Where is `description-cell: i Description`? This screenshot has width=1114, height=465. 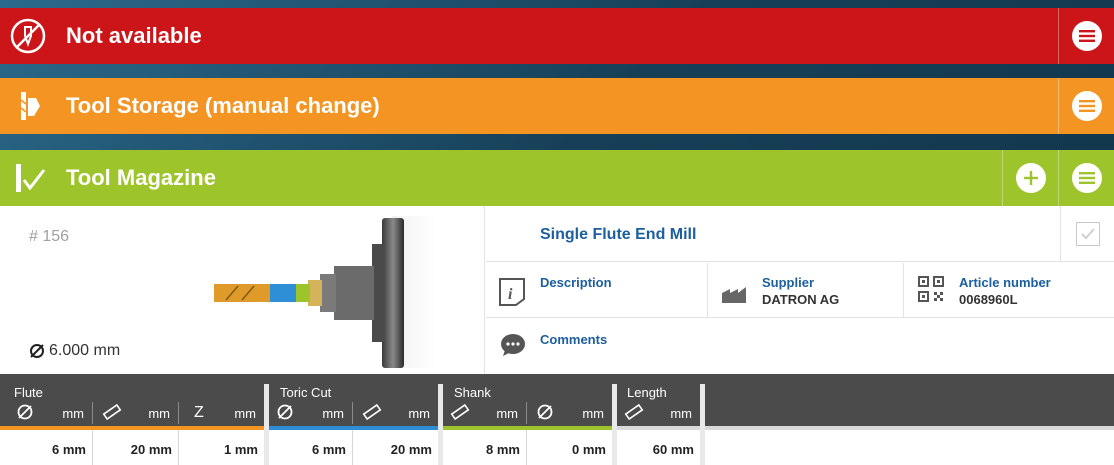 description-cell: i Description is located at coordinates (597, 290).